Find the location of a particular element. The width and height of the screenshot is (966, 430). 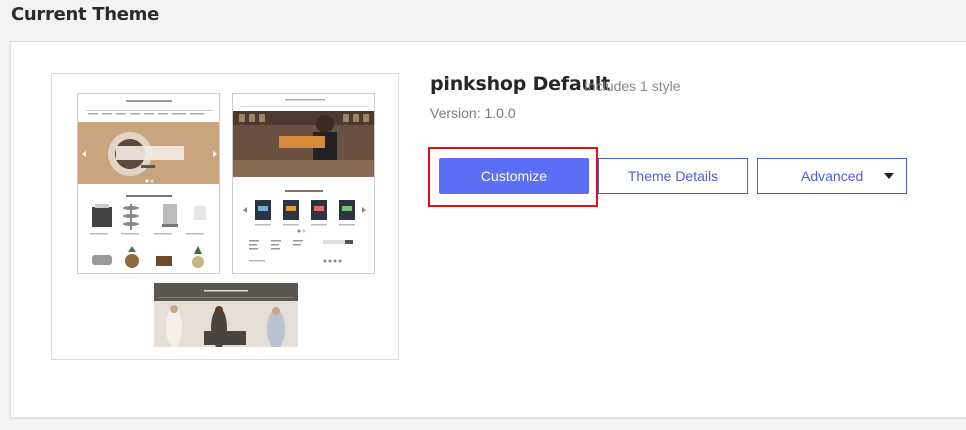

advanced-dropdown-button: Advanced is located at coordinates (832, 176).